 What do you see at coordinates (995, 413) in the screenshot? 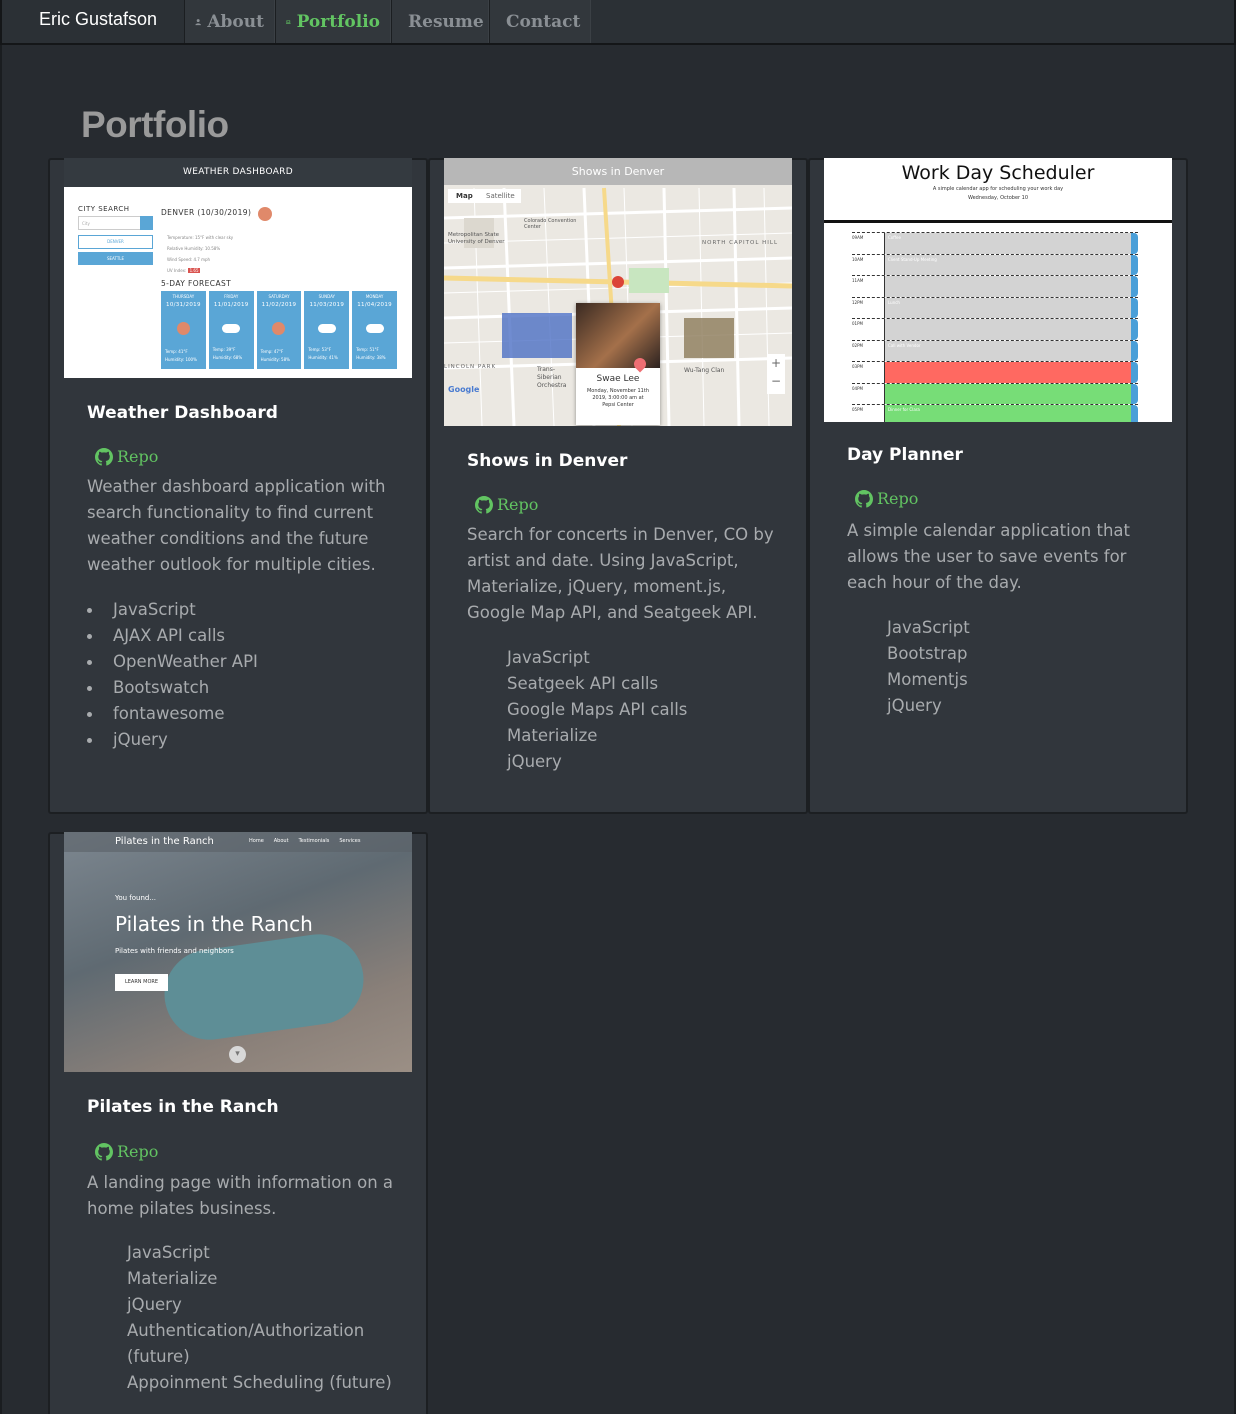
I see `time-block-row: 05PM Dinner for Clara` at bounding box center [995, 413].